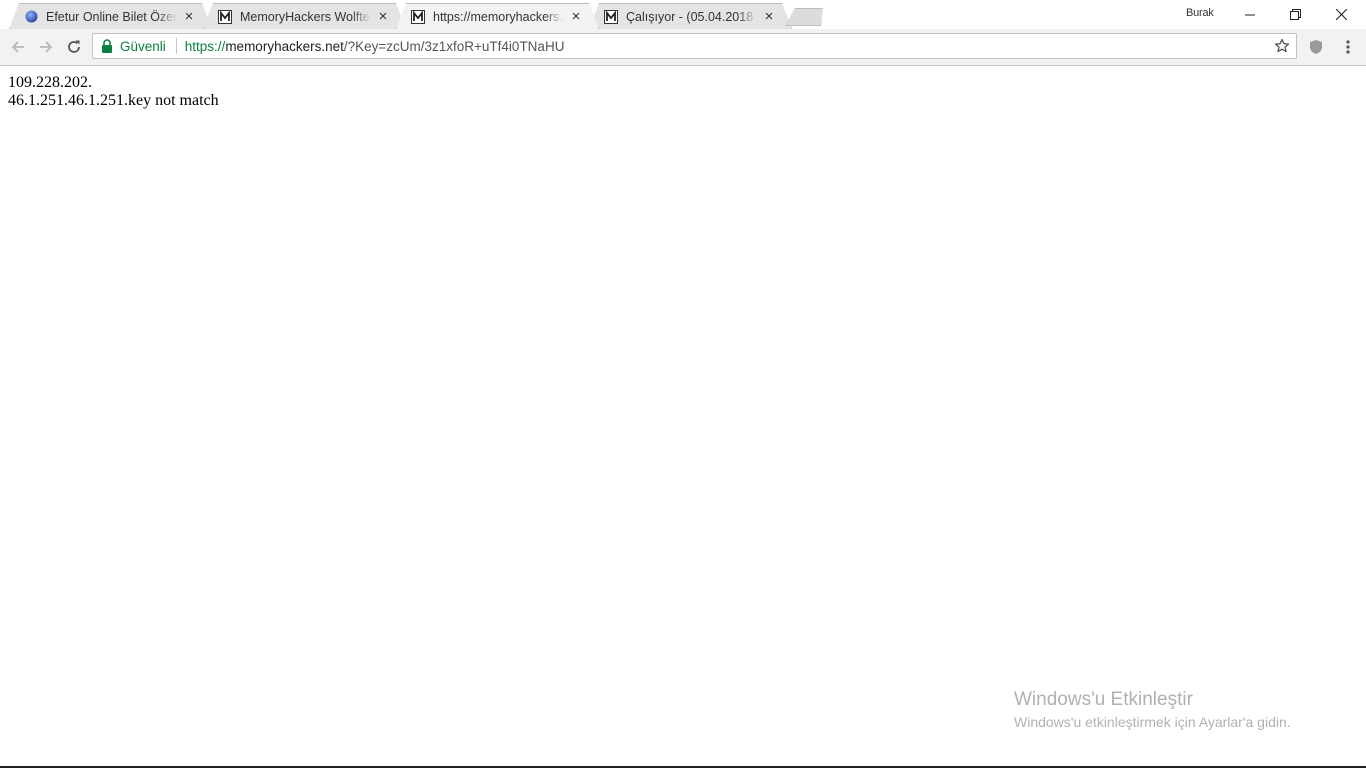 This screenshot has width=1366, height=768. I want to click on back-button, so click(18, 47).